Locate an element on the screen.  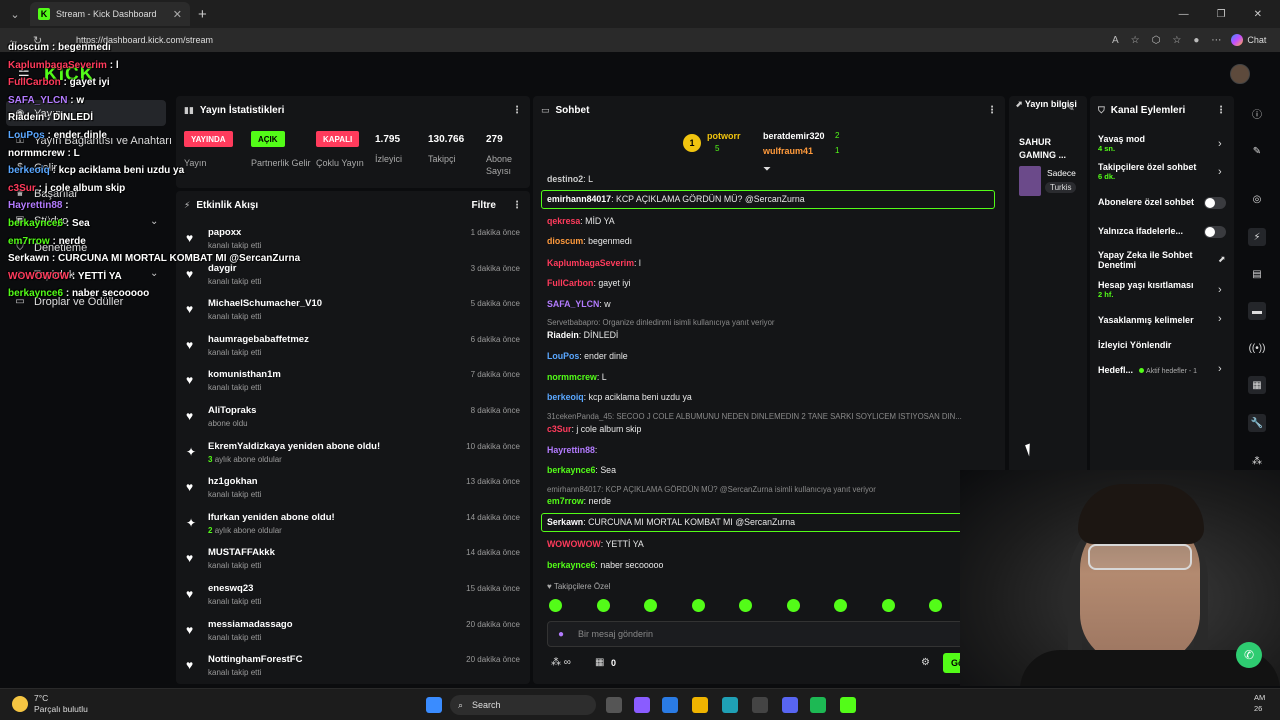
camera-icon: ◎ is located at coordinates (1257, 199).